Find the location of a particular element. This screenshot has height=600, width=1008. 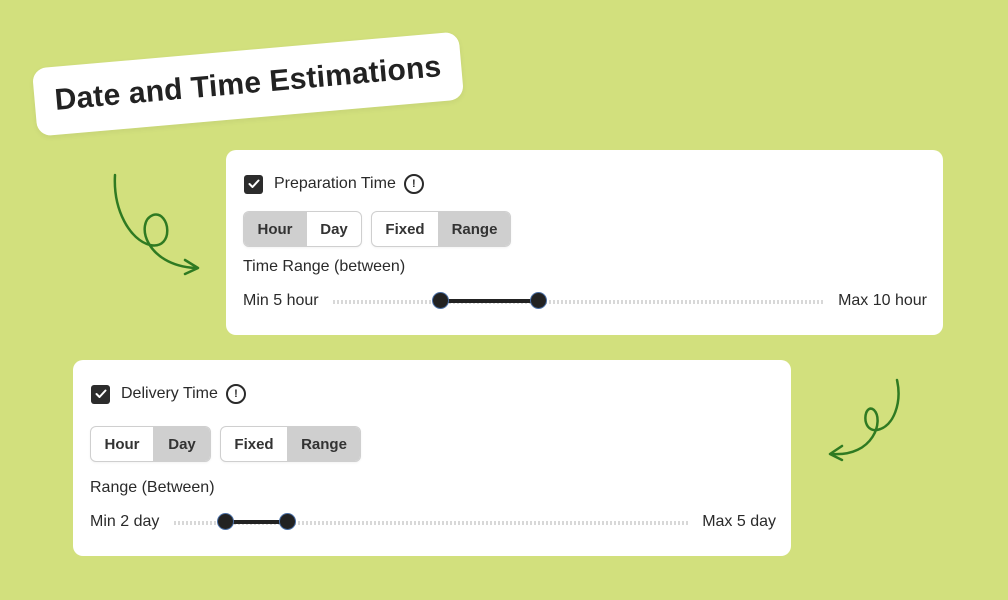

page-title: Date and Time Estimations is located at coordinates (248, 83).